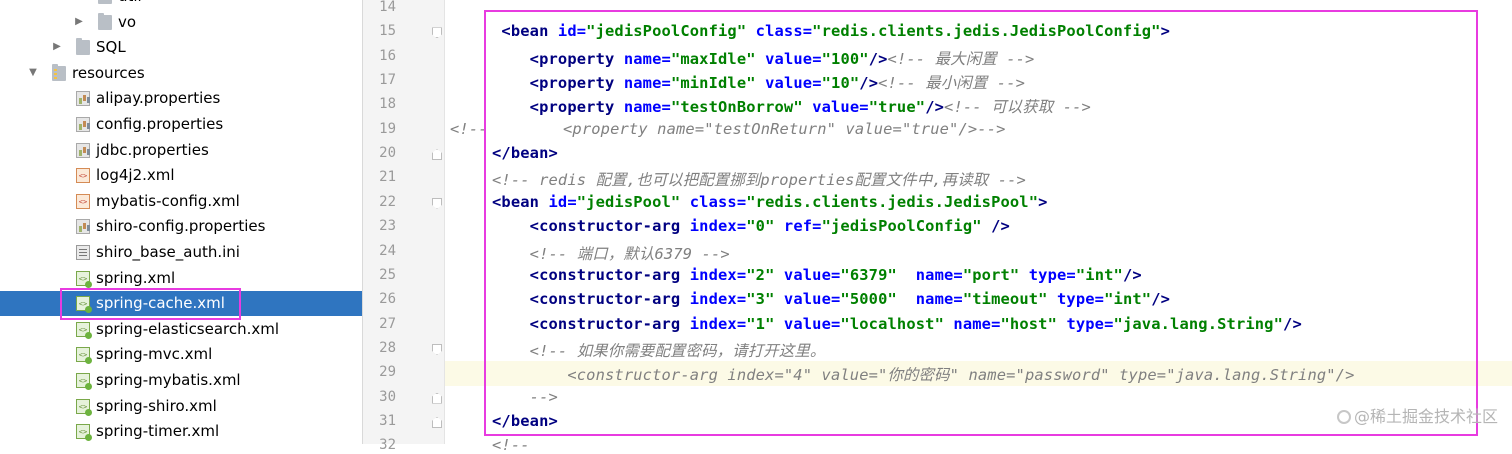 The width and height of the screenshot is (1512, 454). I want to click on tree-item: spring-timer.xml, so click(181, 431).